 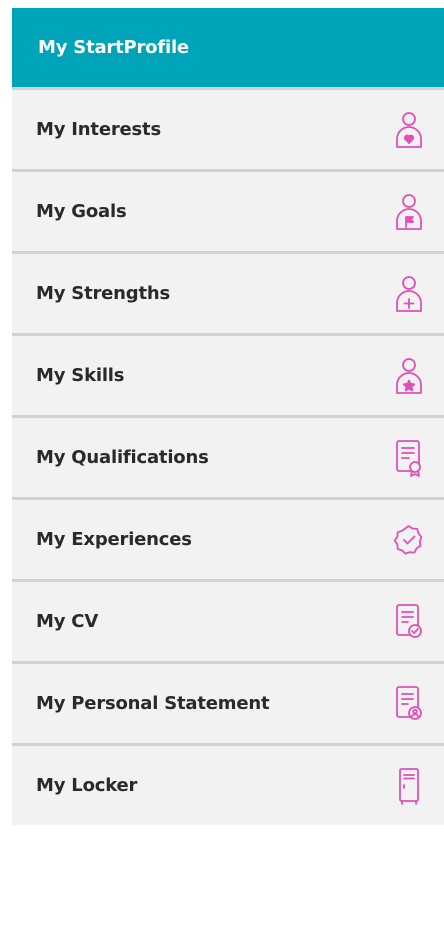 I want to click on menu-item-personal-statement: My Personal Statement, so click(x=228, y=702).